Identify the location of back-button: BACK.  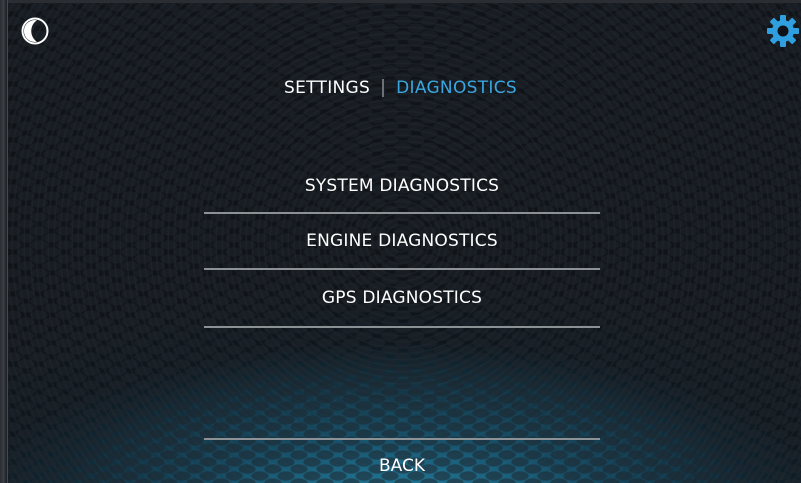
(402, 460).